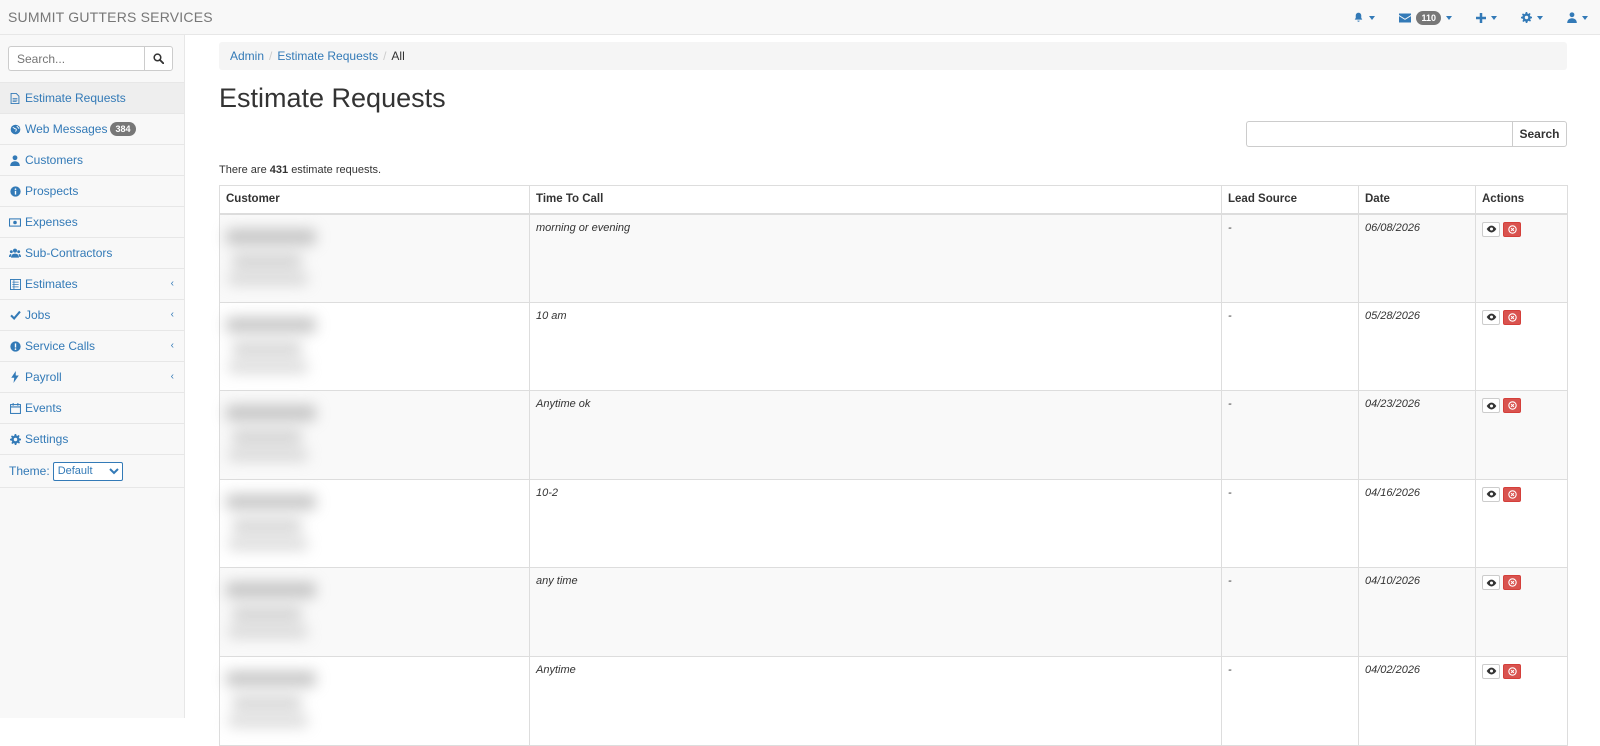 The width and height of the screenshot is (1600, 746). Describe the element at coordinates (1417, 258) in the screenshot. I see `date-cell: 06/08/2026` at that location.